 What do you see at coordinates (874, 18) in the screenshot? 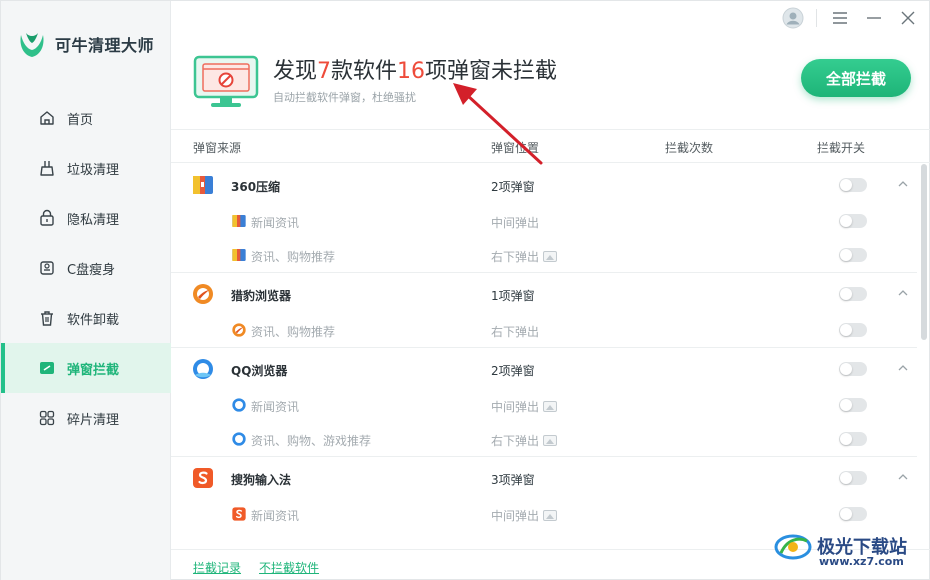
I see `minimize-icon` at bounding box center [874, 18].